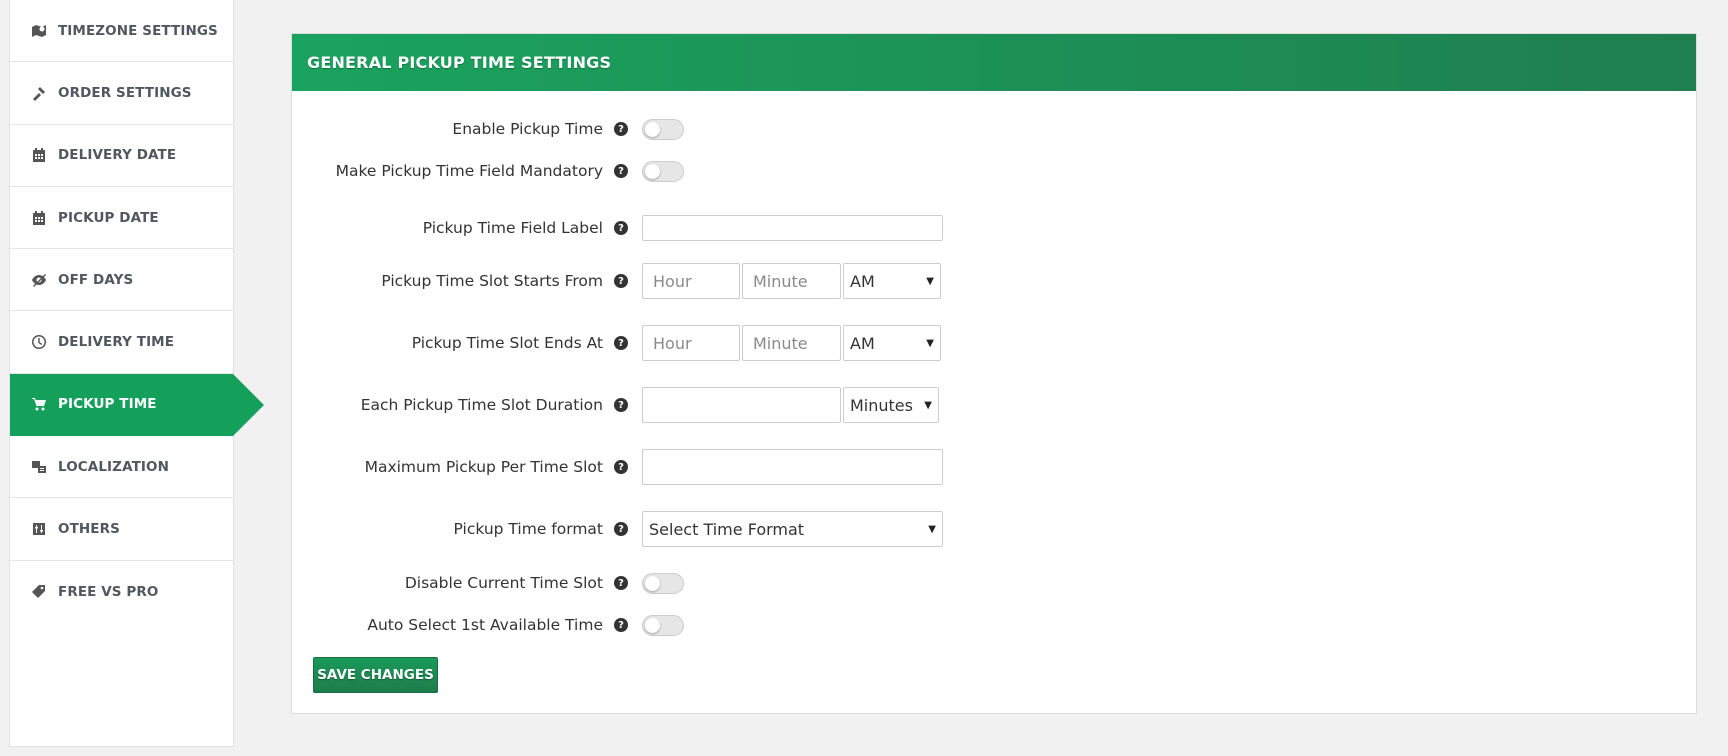  I want to click on slot-start-hour-input: Hour, so click(691, 281).